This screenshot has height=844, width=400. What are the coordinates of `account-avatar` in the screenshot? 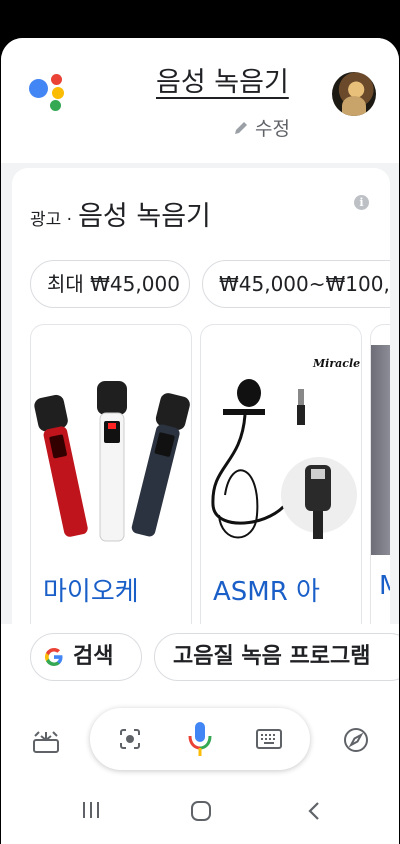 It's located at (354, 94).